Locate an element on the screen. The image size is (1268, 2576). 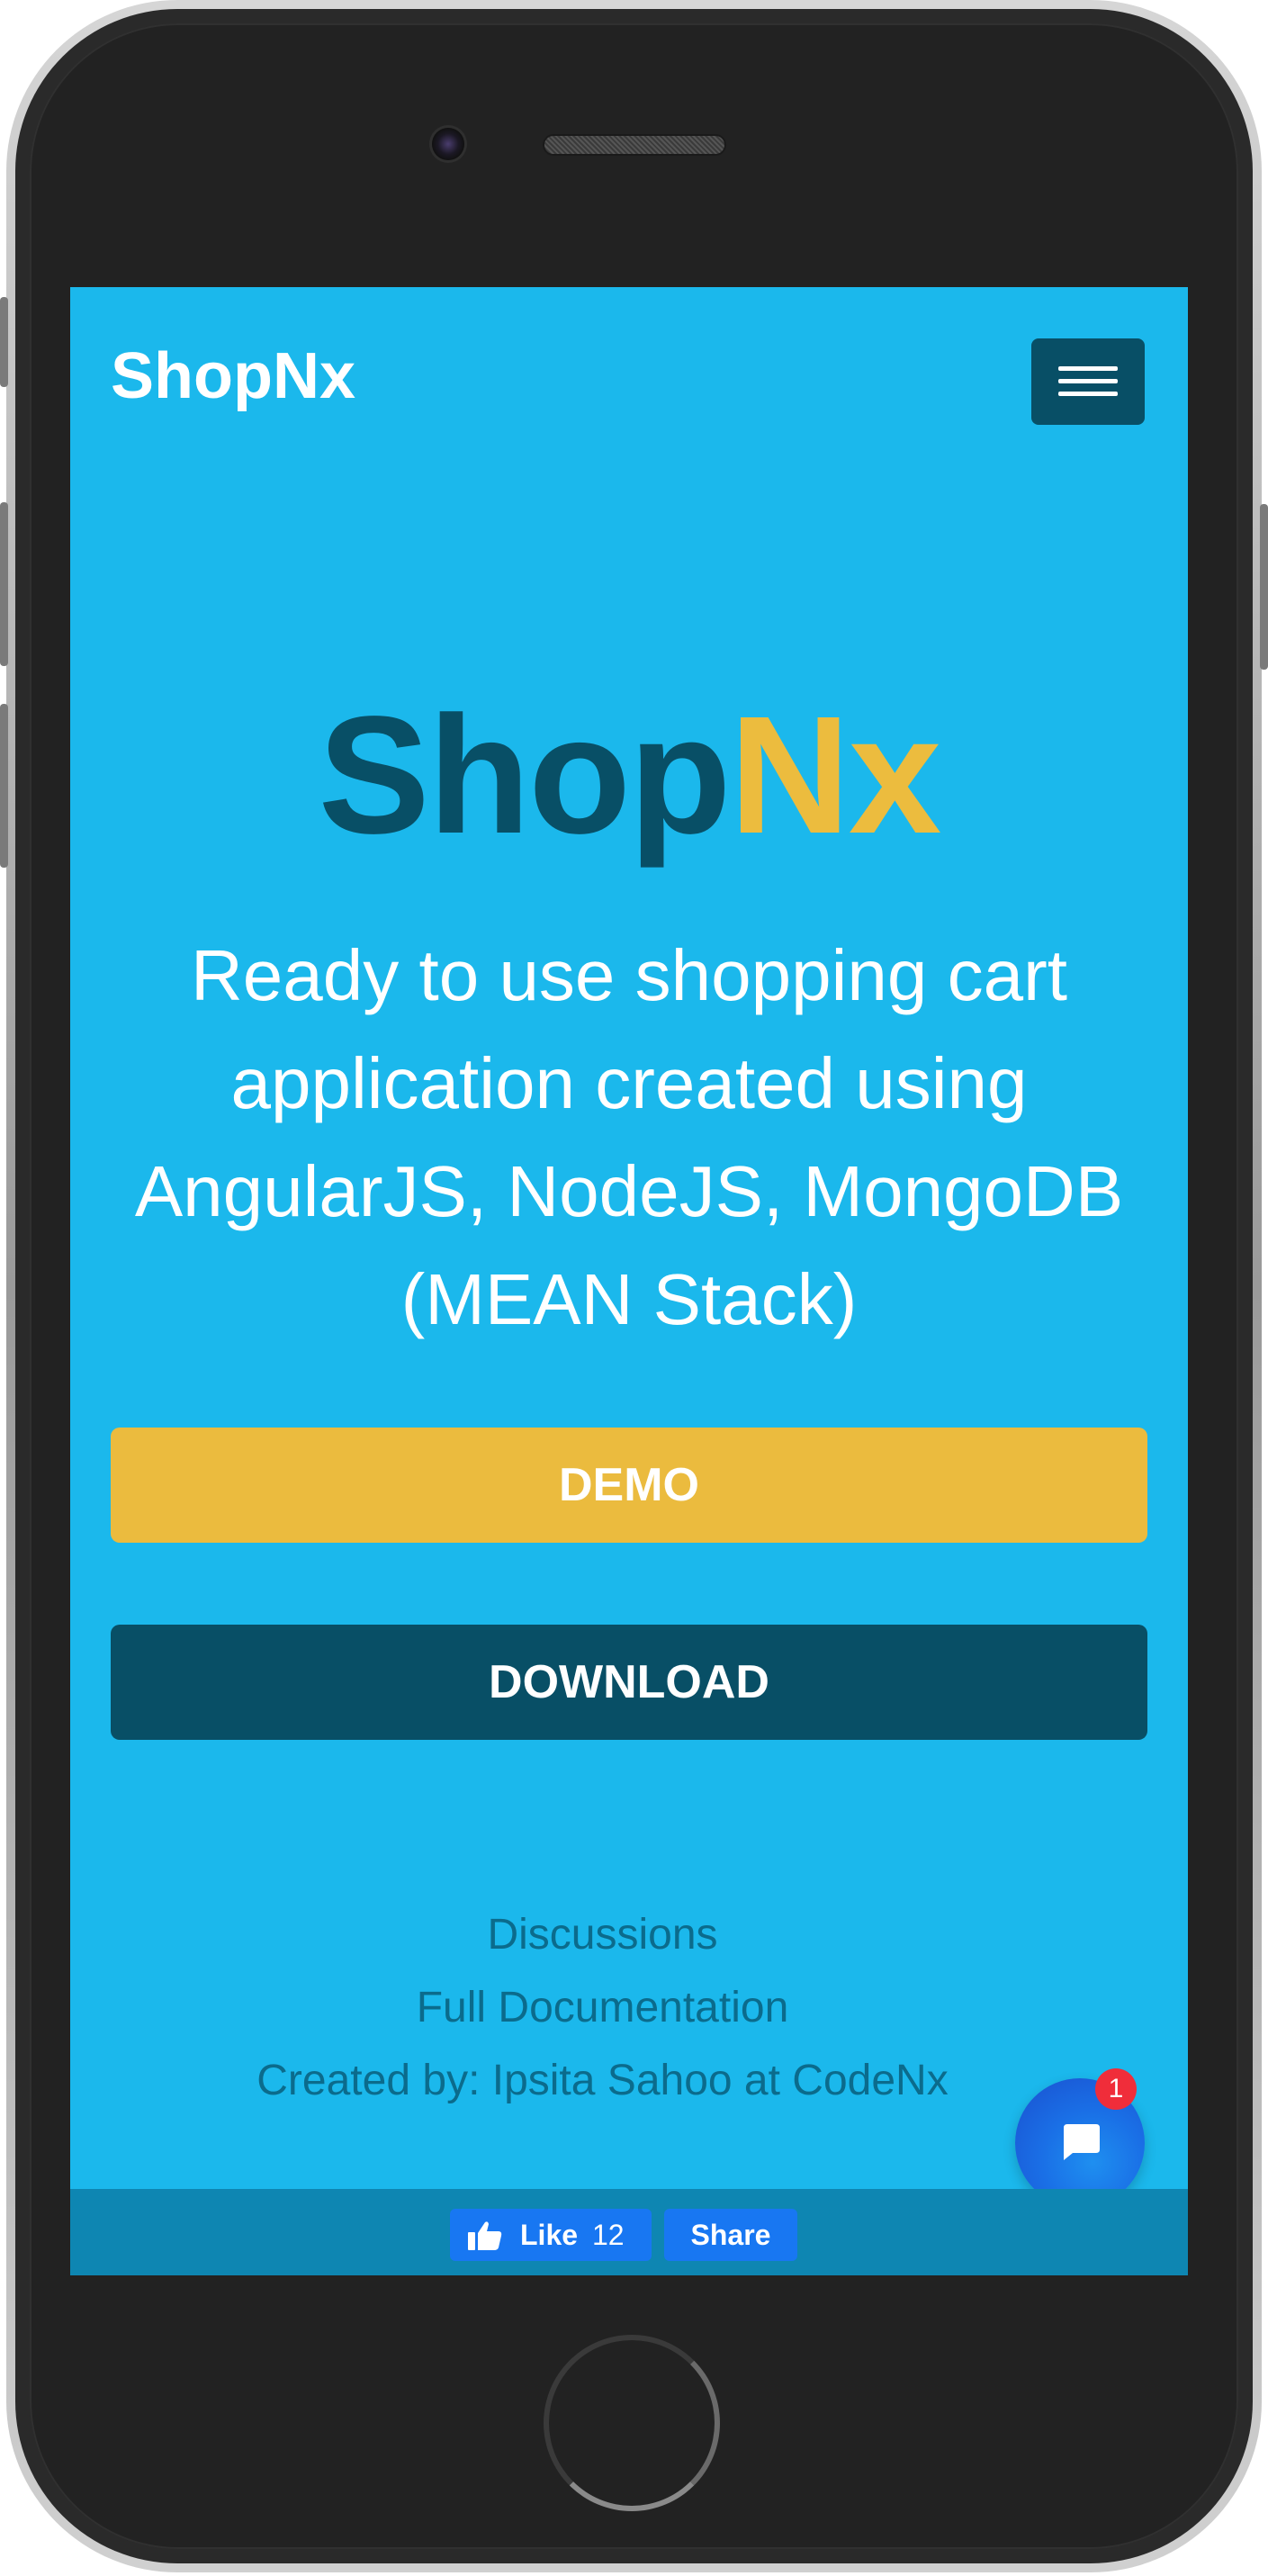
hero-title-shop: Shop is located at coordinates (525, 775).